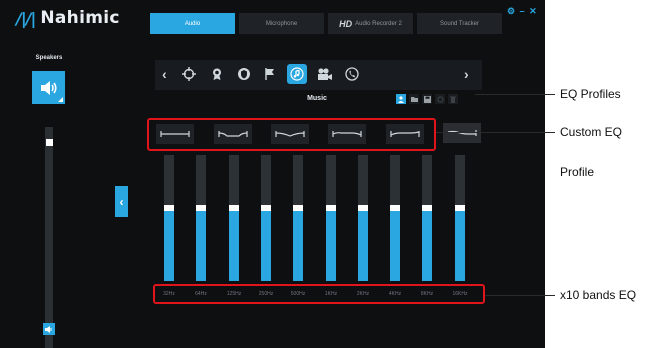 The height and width of the screenshot is (348, 656). Describe the element at coordinates (49, 142) in the screenshot. I see `volume-slider-handle` at that location.